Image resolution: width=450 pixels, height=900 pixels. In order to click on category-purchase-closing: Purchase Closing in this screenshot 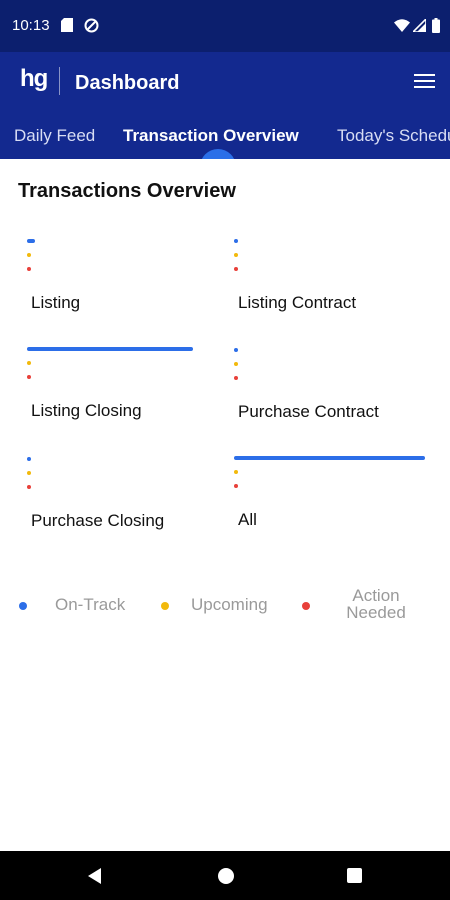, I will do `click(127, 507)`.